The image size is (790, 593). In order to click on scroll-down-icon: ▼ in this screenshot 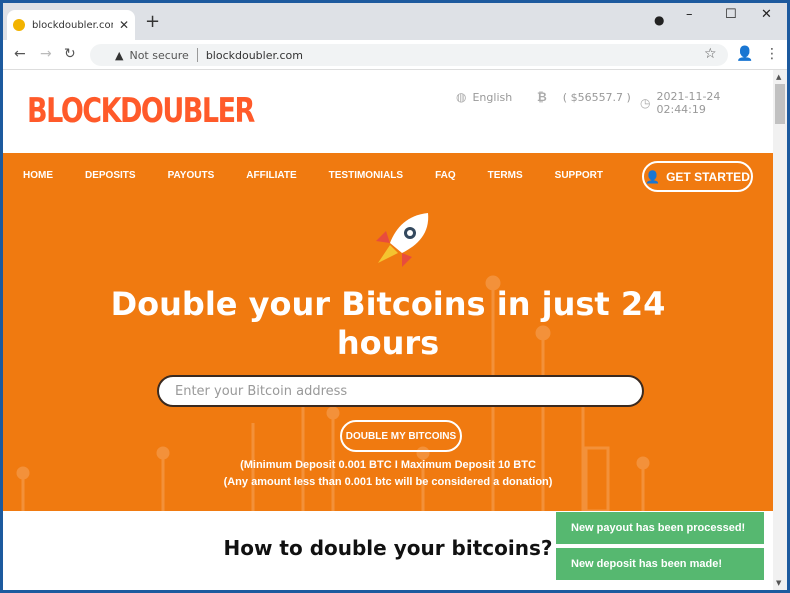, I will do `click(778, 583)`.